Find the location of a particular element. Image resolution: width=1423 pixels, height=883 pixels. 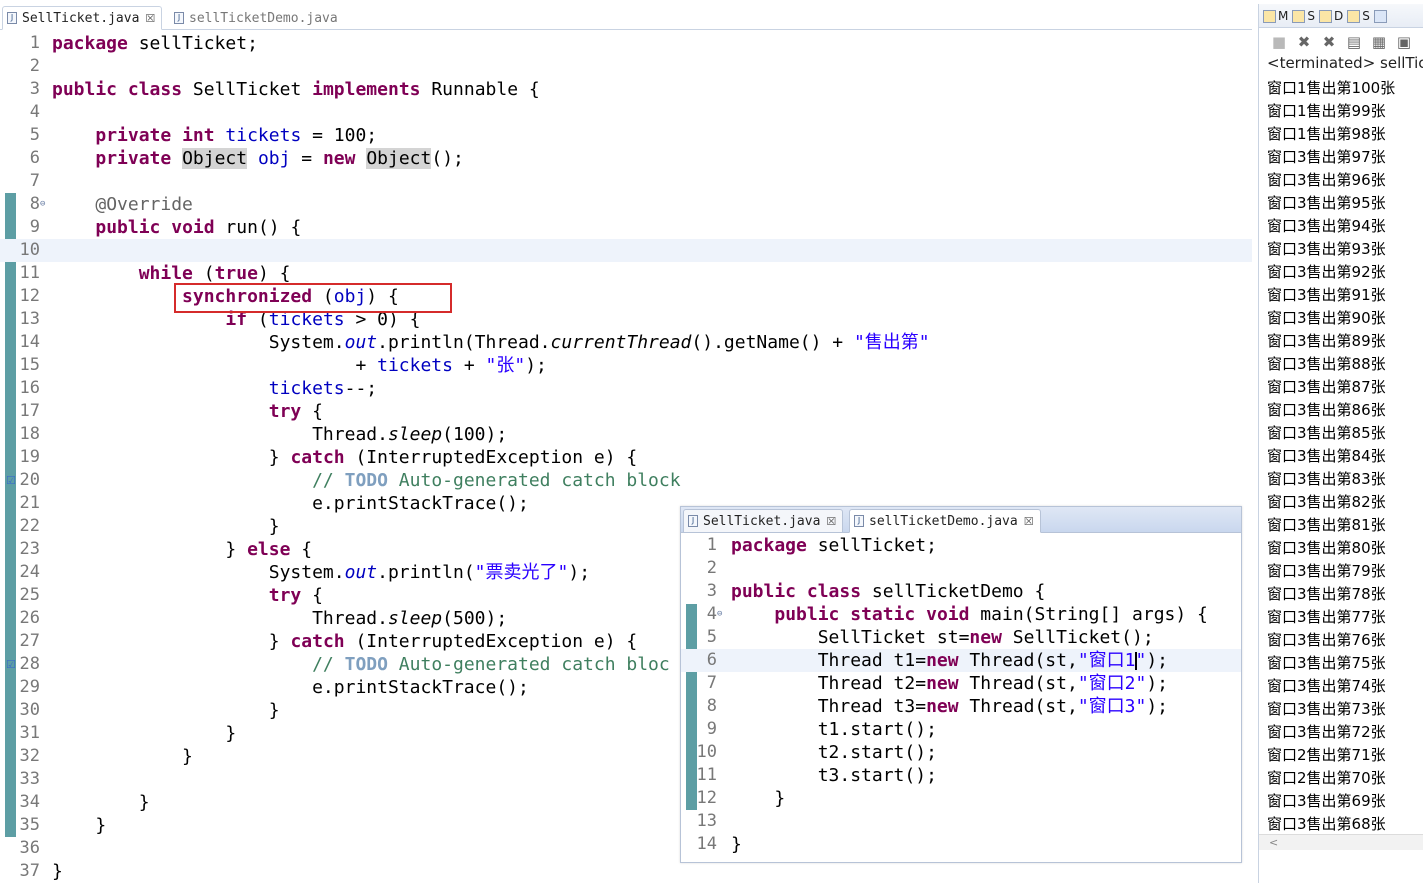

code-token: t2.start(); is located at coordinates (877, 752).